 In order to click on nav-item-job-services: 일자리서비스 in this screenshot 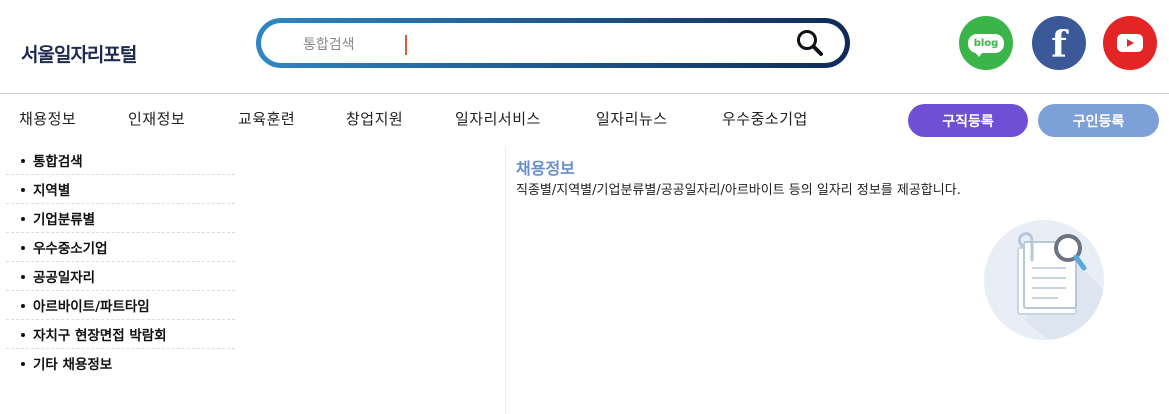, I will do `click(498, 118)`.